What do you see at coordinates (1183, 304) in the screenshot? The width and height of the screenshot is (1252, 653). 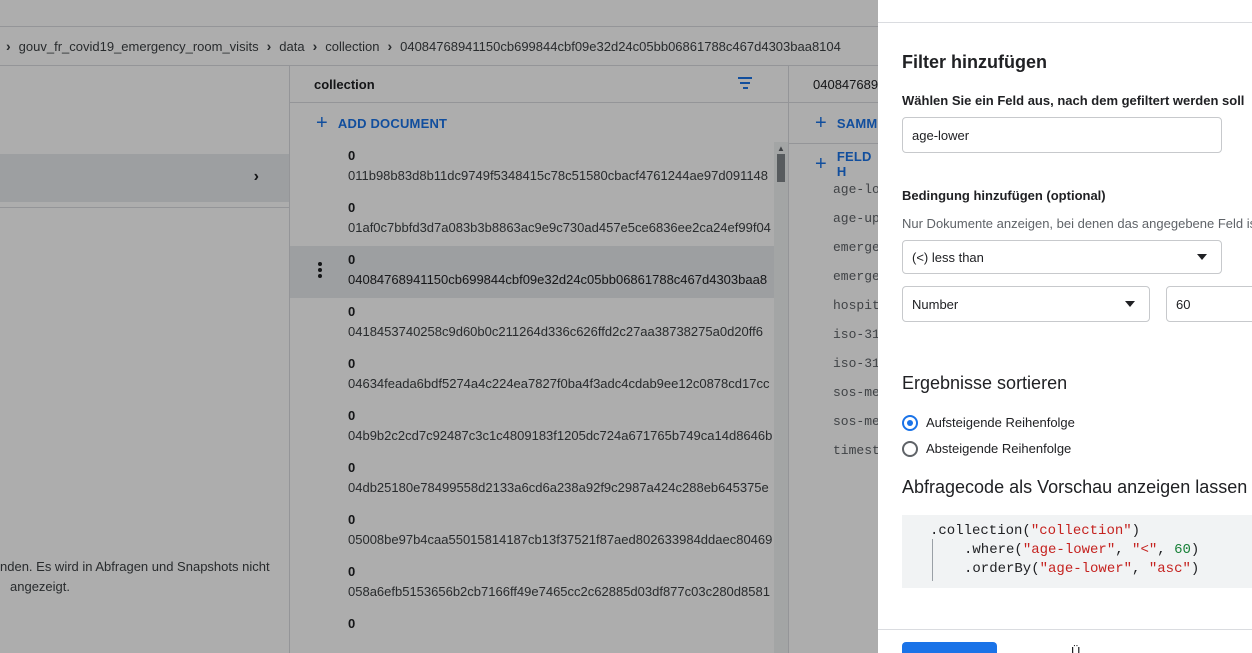 I see `value-input-value: 60` at bounding box center [1183, 304].